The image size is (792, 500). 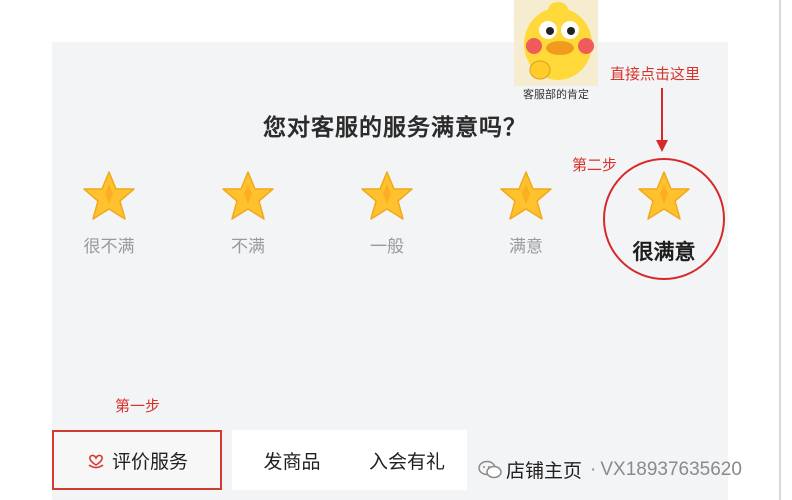 I want to click on tab-store-home: 店铺主页, so click(x=544, y=469).